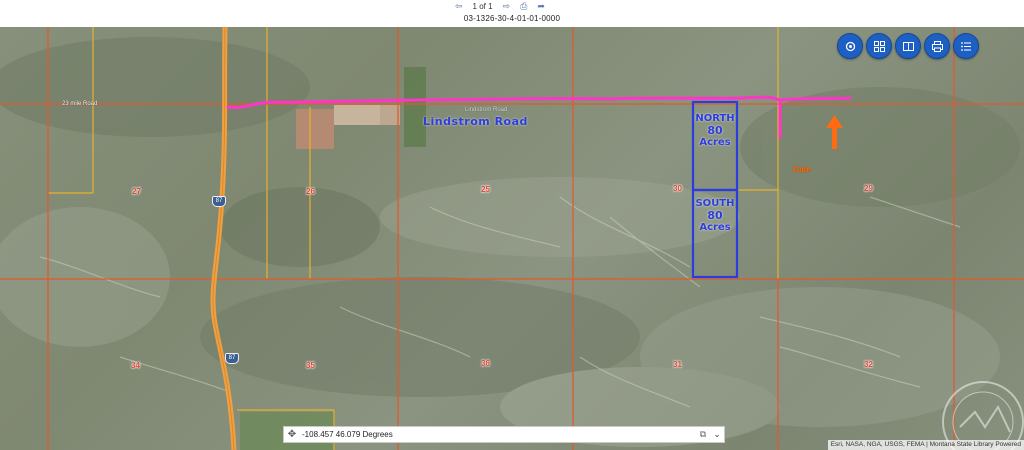 This screenshot has height=450, width=1024. Describe the element at coordinates (703, 434) in the screenshot. I see `copy-icon: ⧉` at that location.